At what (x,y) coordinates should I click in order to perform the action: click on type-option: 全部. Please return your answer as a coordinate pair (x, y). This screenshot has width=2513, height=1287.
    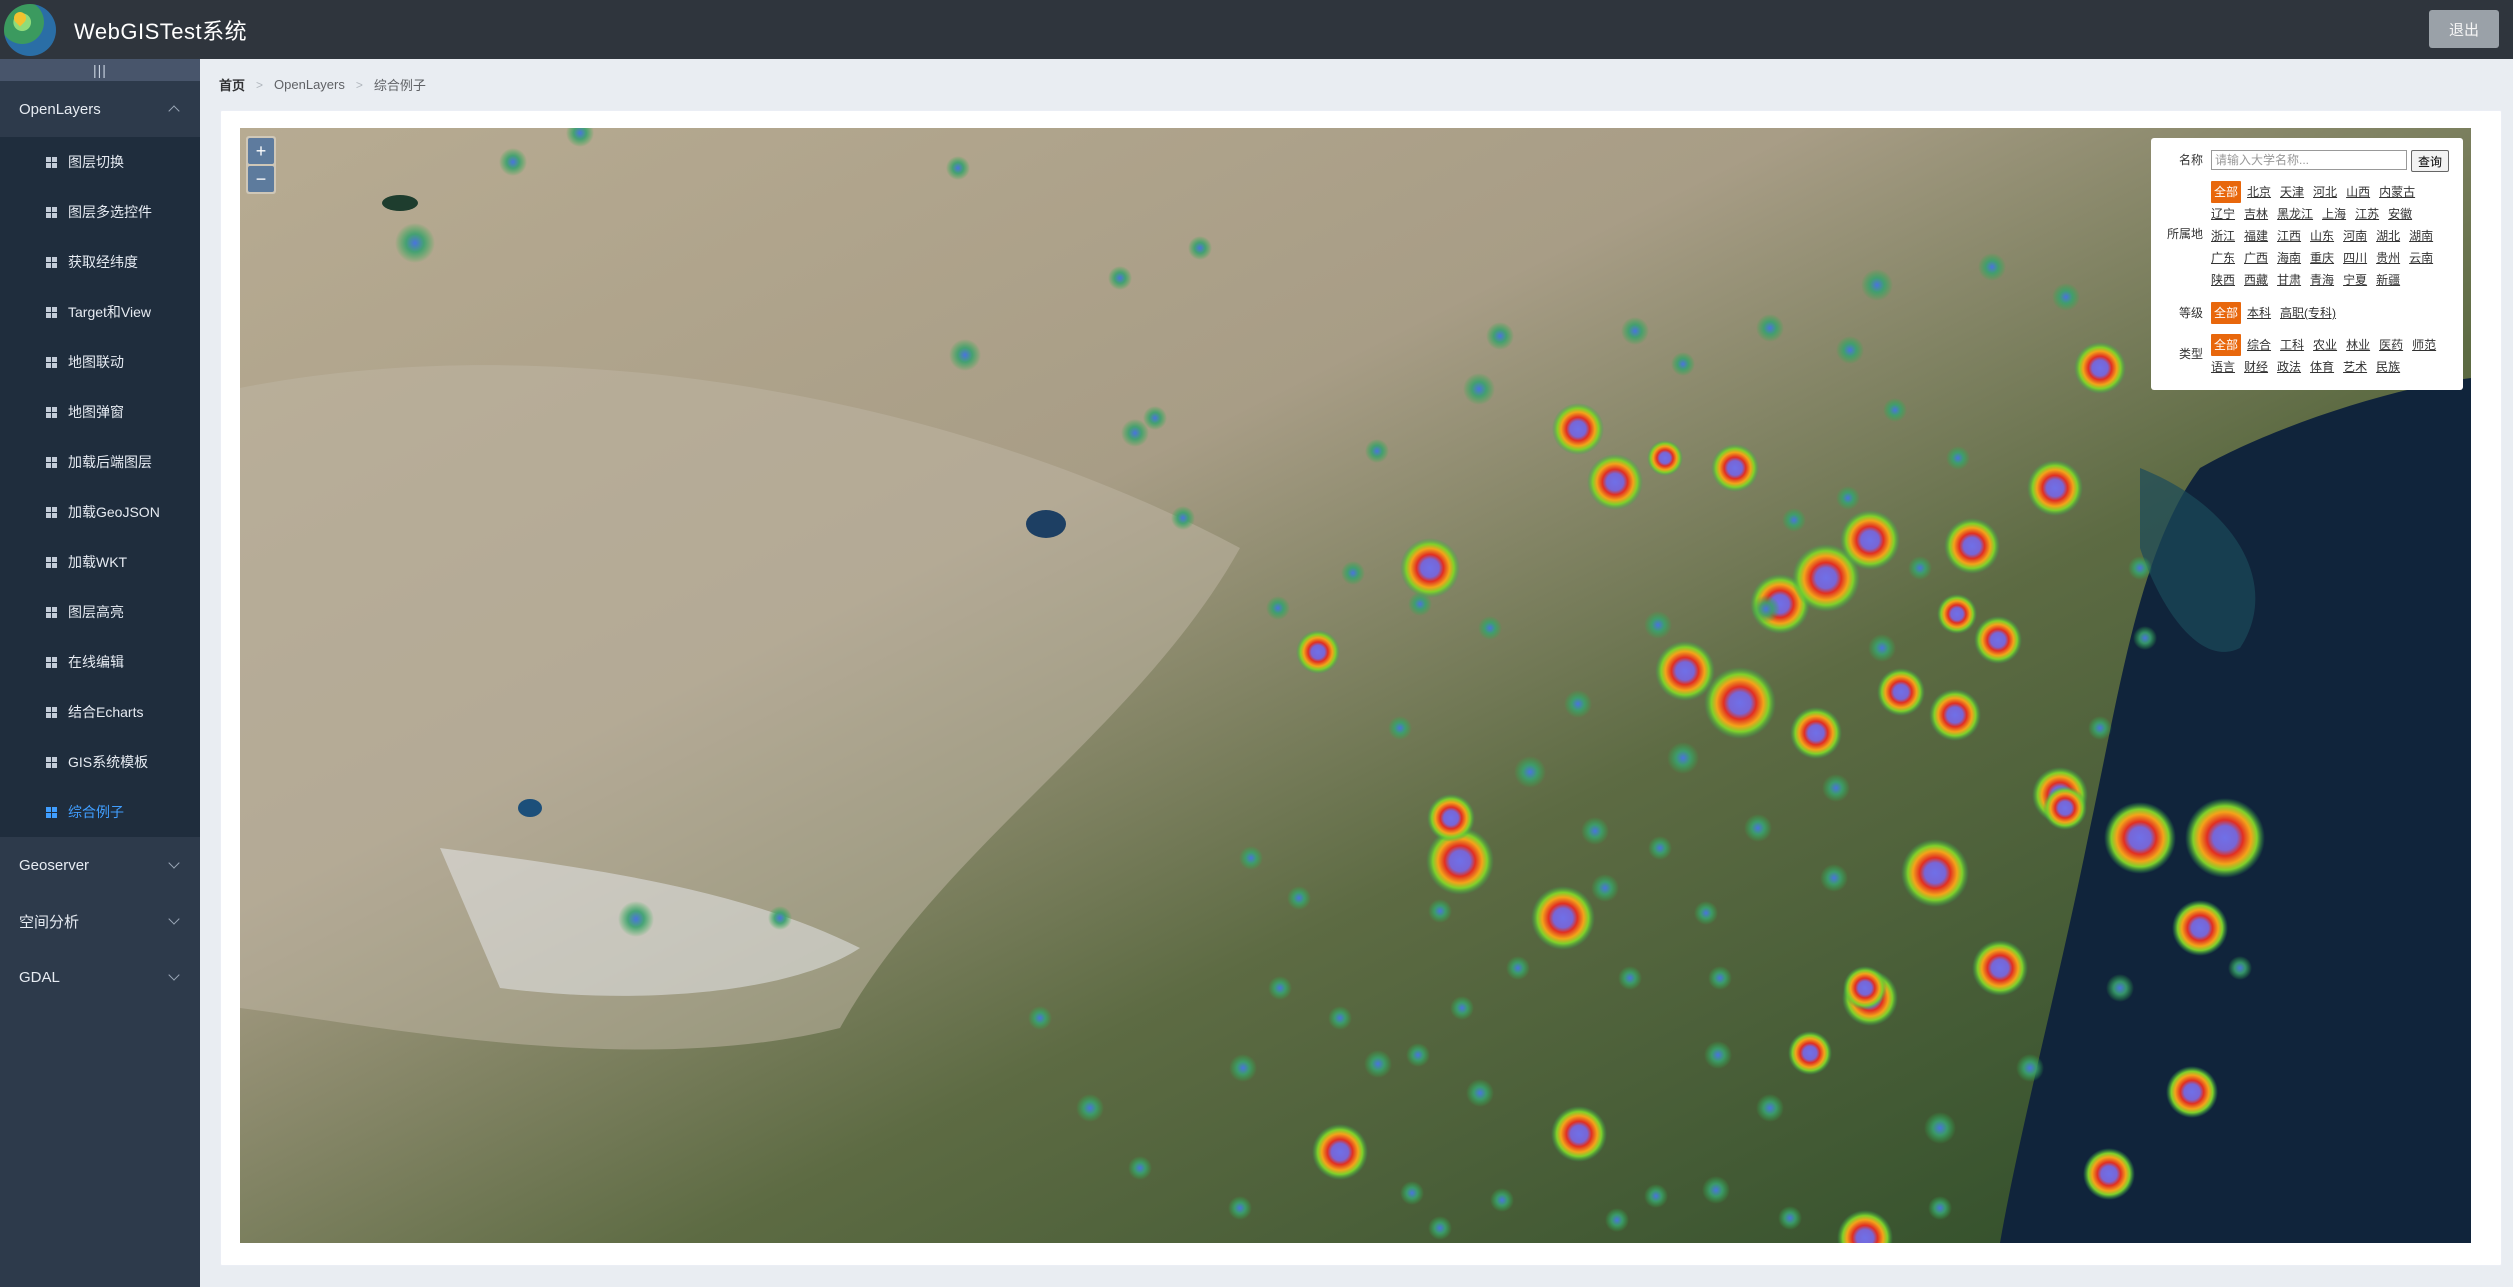
    Looking at the image, I should click on (2226, 345).